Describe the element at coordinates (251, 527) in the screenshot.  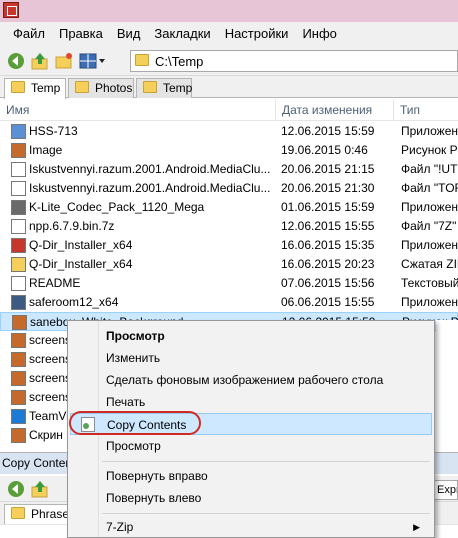
I see `menu-item-7zip: 7-Zip ▶` at that location.